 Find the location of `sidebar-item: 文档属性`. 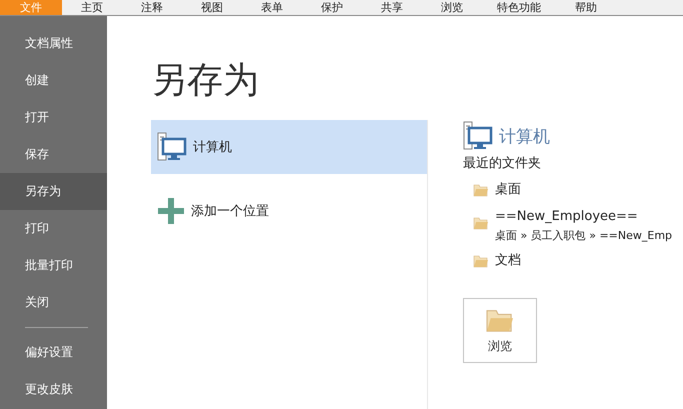

sidebar-item: 文档属性 is located at coordinates (53, 43).